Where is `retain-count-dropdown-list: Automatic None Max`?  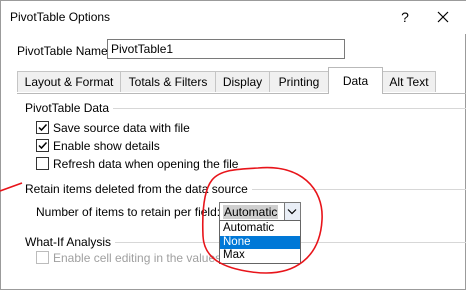 retain-count-dropdown-list: Automatic None Max is located at coordinates (260, 242).